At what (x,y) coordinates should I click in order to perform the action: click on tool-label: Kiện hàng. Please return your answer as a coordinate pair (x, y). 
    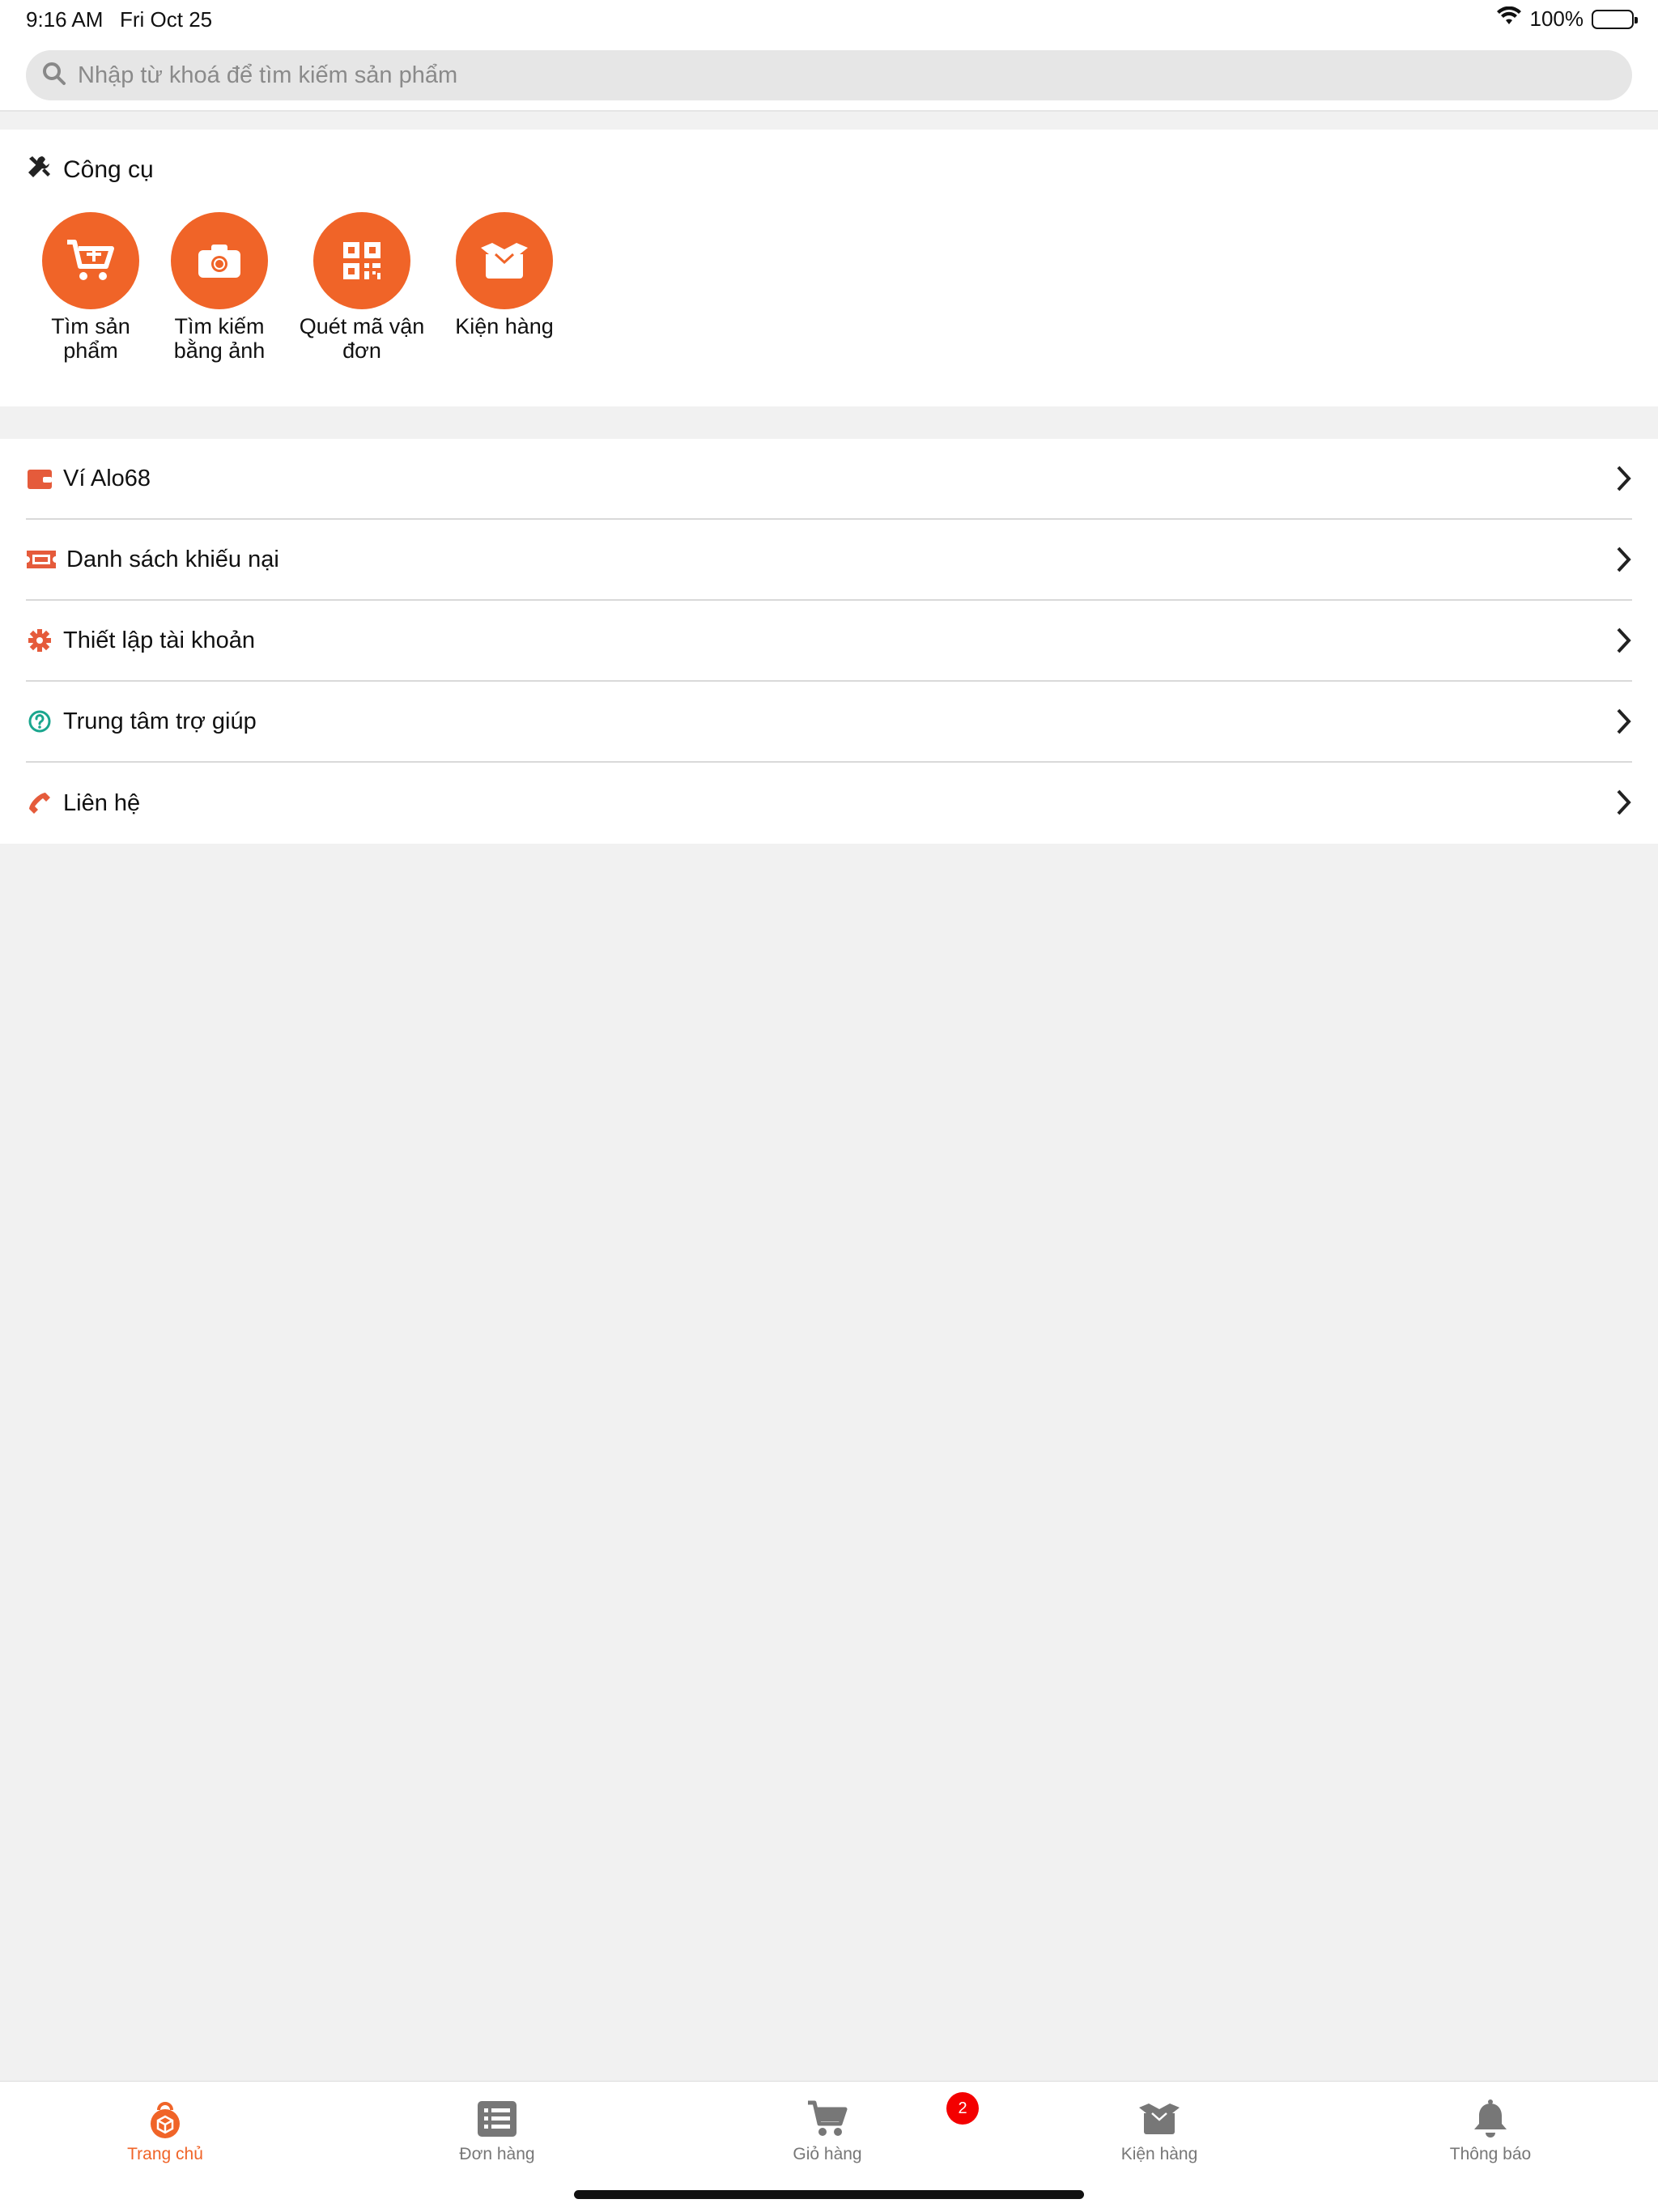
    Looking at the image, I should click on (504, 326).